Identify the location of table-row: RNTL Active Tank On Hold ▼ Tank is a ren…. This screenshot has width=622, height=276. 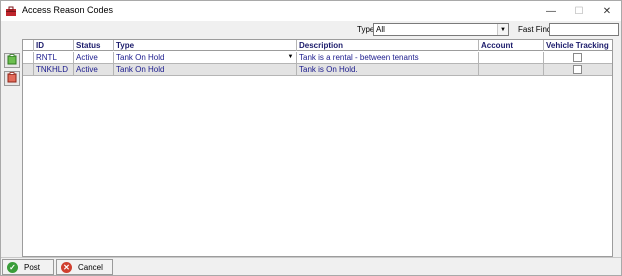
(317, 58).